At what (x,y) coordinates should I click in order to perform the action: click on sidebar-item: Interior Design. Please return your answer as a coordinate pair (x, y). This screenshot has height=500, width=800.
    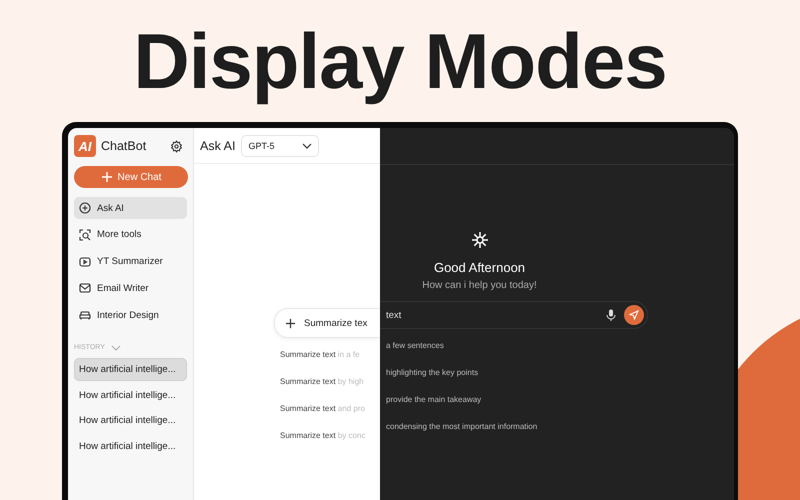
    Looking at the image, I should click on (130, 315).